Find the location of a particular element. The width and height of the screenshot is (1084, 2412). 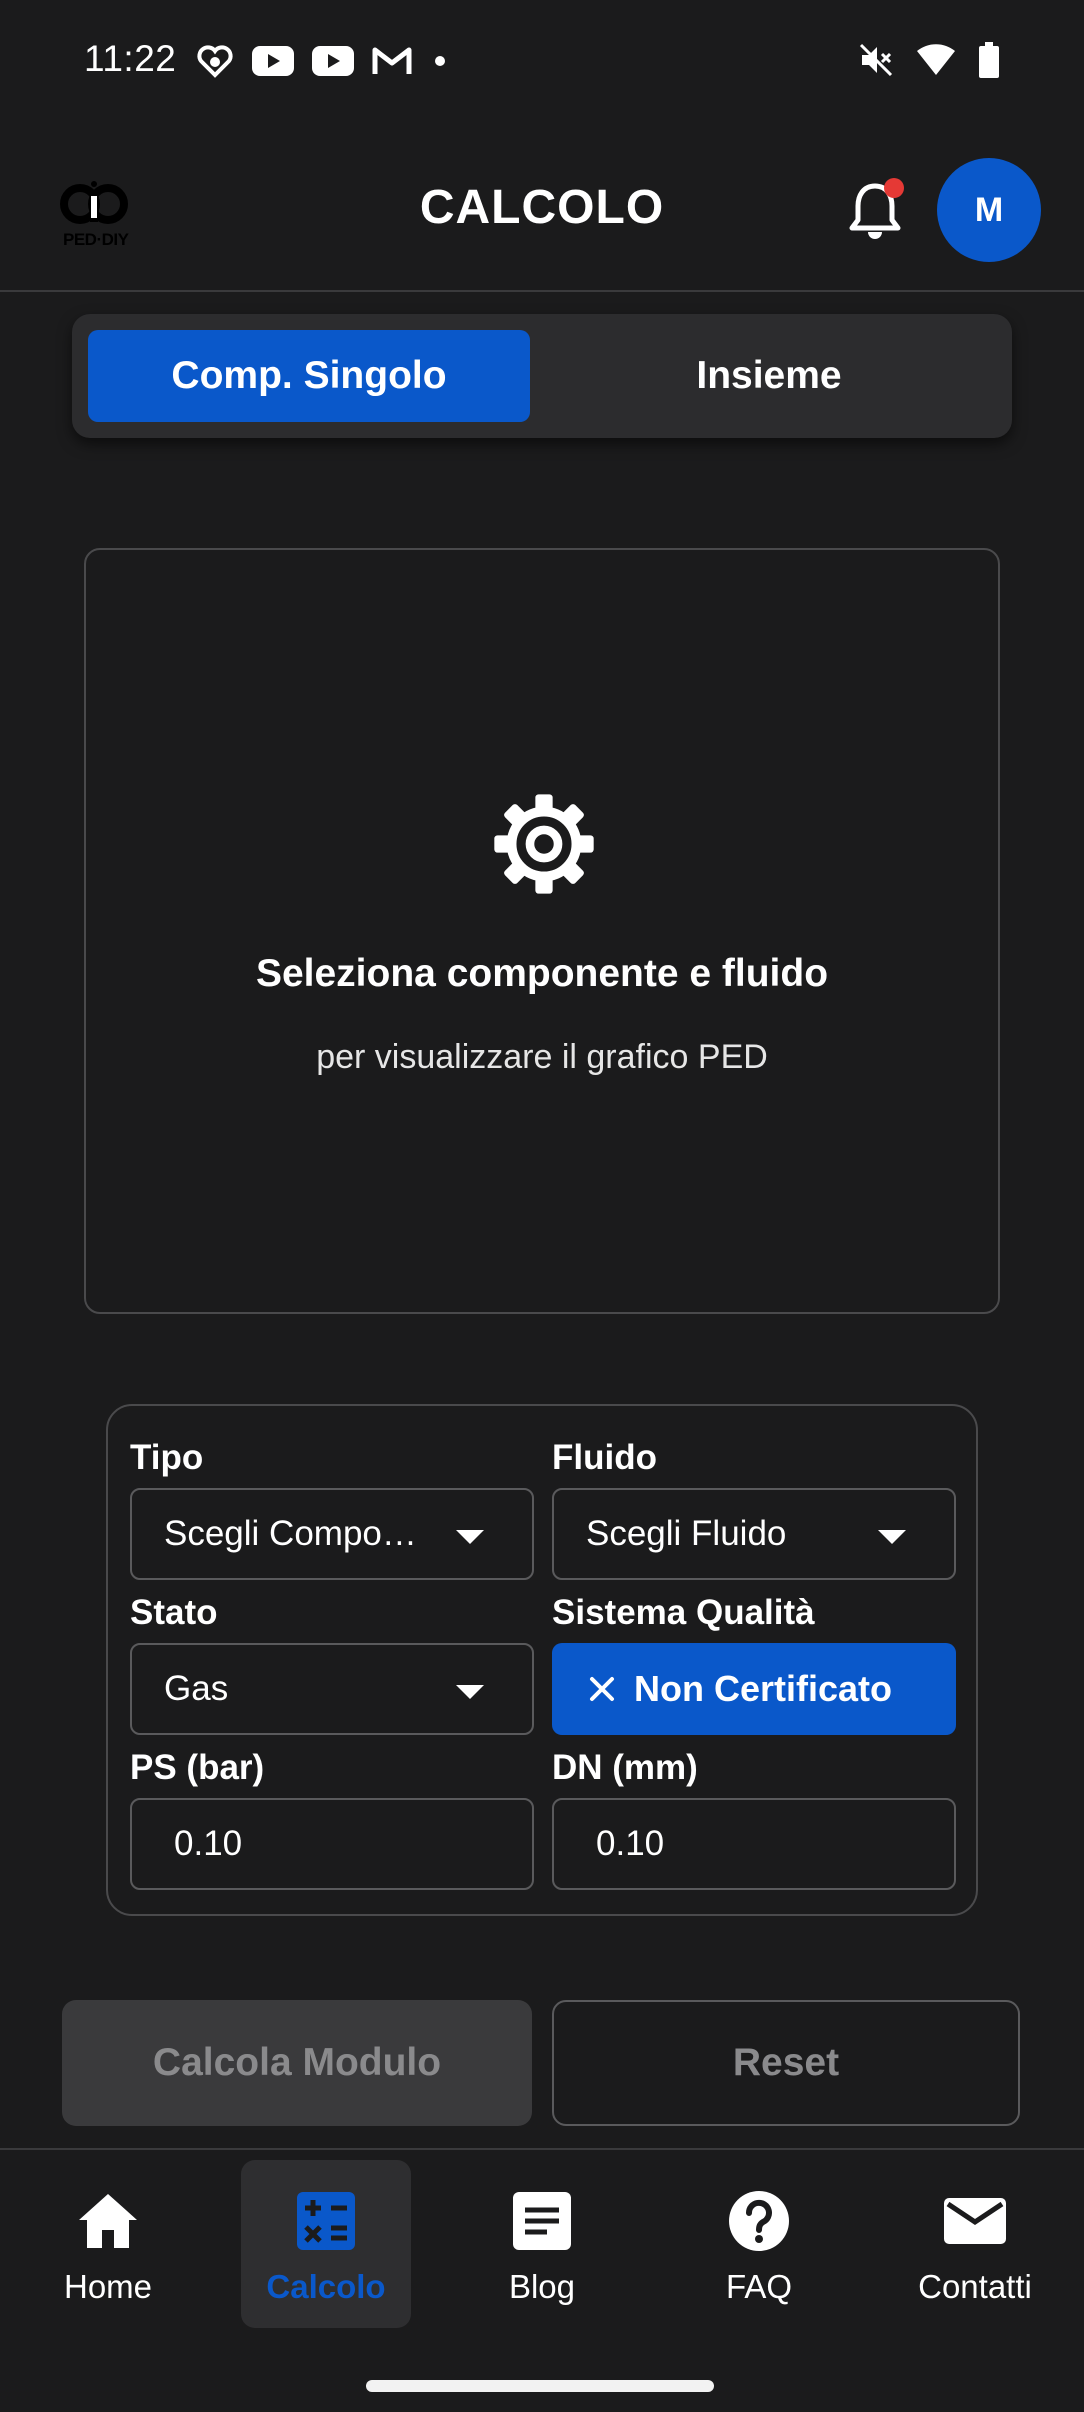

calcola-modulo-button: Calcola Modulo is located at coordinates (297, 2063).